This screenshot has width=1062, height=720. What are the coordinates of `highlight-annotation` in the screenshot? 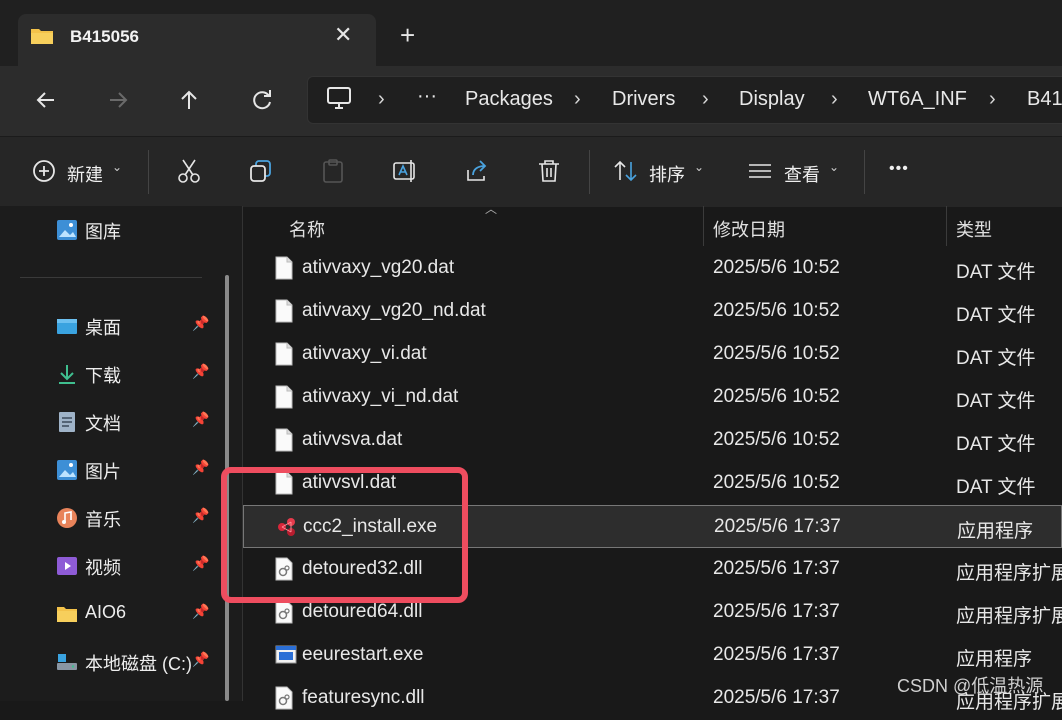 It's located at (344, 535).